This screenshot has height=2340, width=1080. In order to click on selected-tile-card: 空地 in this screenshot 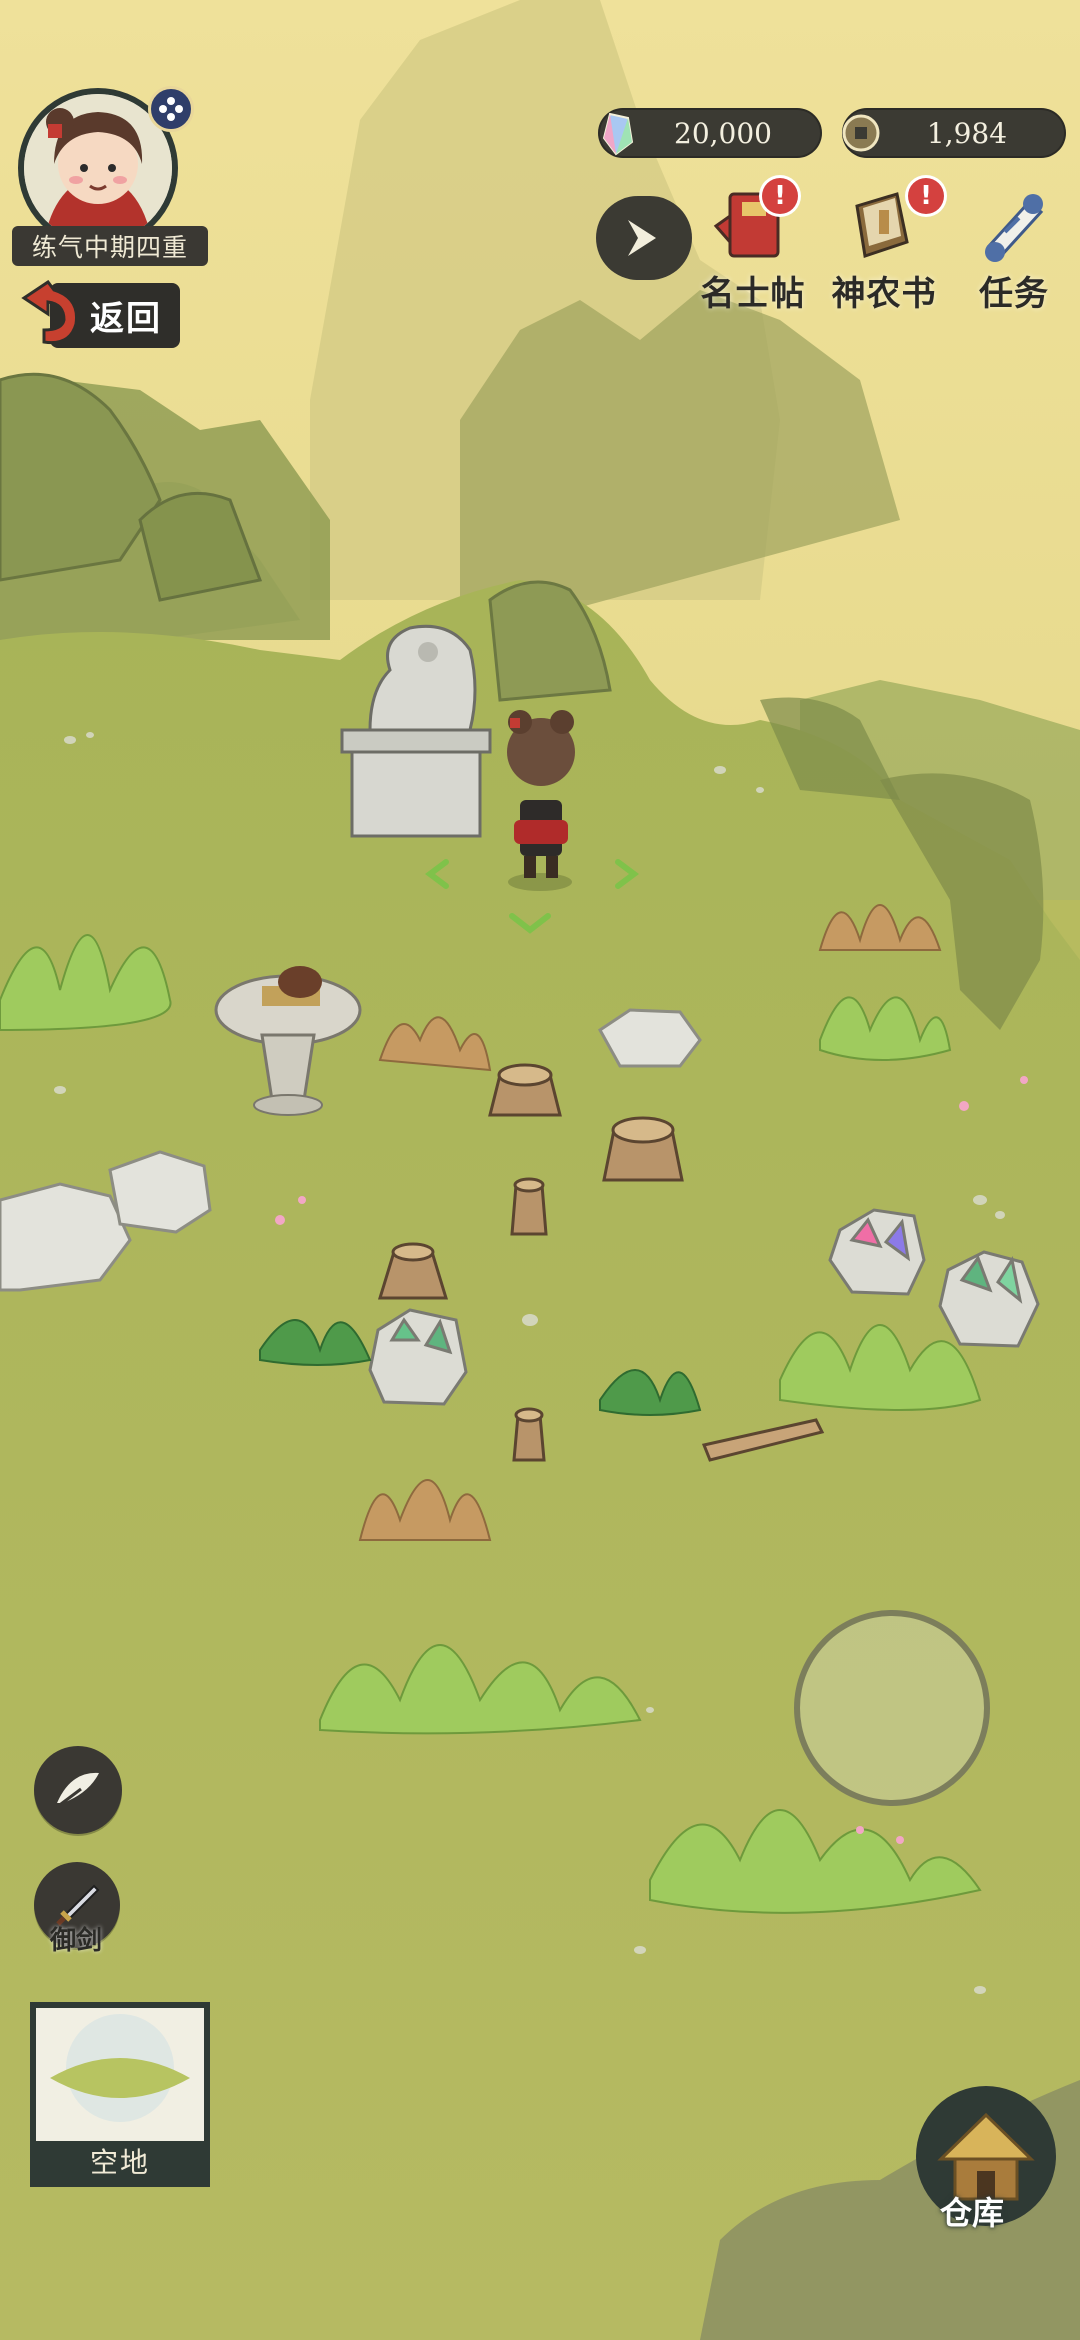, I will do `click(120, 2094)`.